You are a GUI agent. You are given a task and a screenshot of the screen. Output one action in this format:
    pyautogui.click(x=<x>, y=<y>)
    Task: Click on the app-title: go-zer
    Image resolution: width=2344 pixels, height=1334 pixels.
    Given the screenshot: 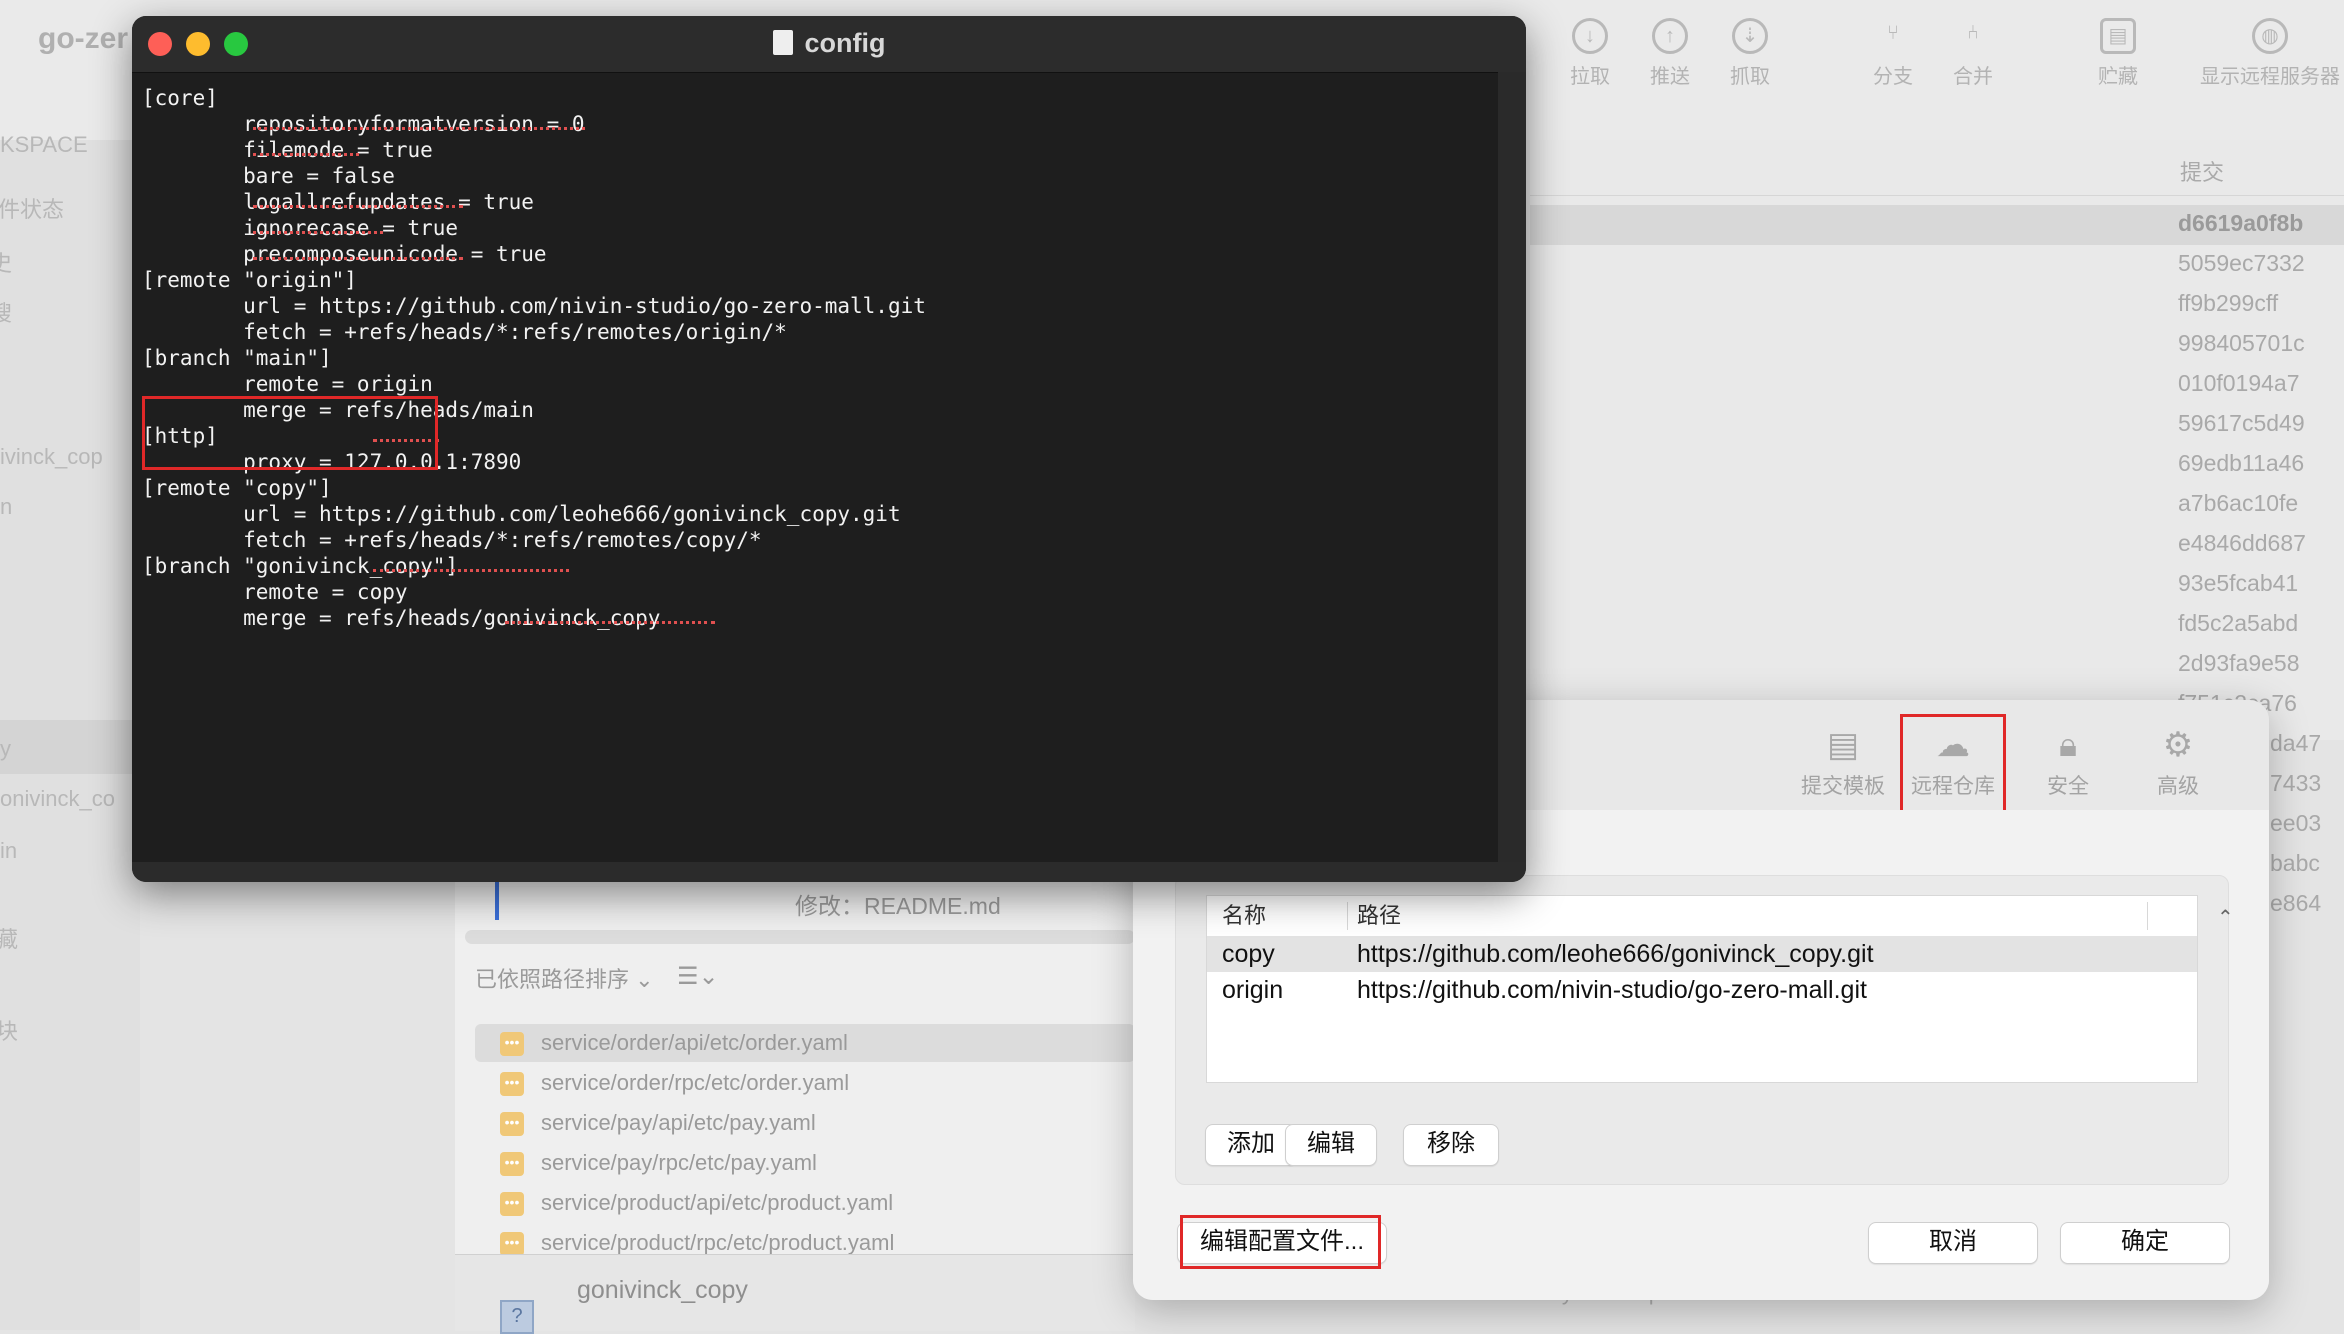 What is the action you would take?
    pyautogui.click(x=83, y=38)
    